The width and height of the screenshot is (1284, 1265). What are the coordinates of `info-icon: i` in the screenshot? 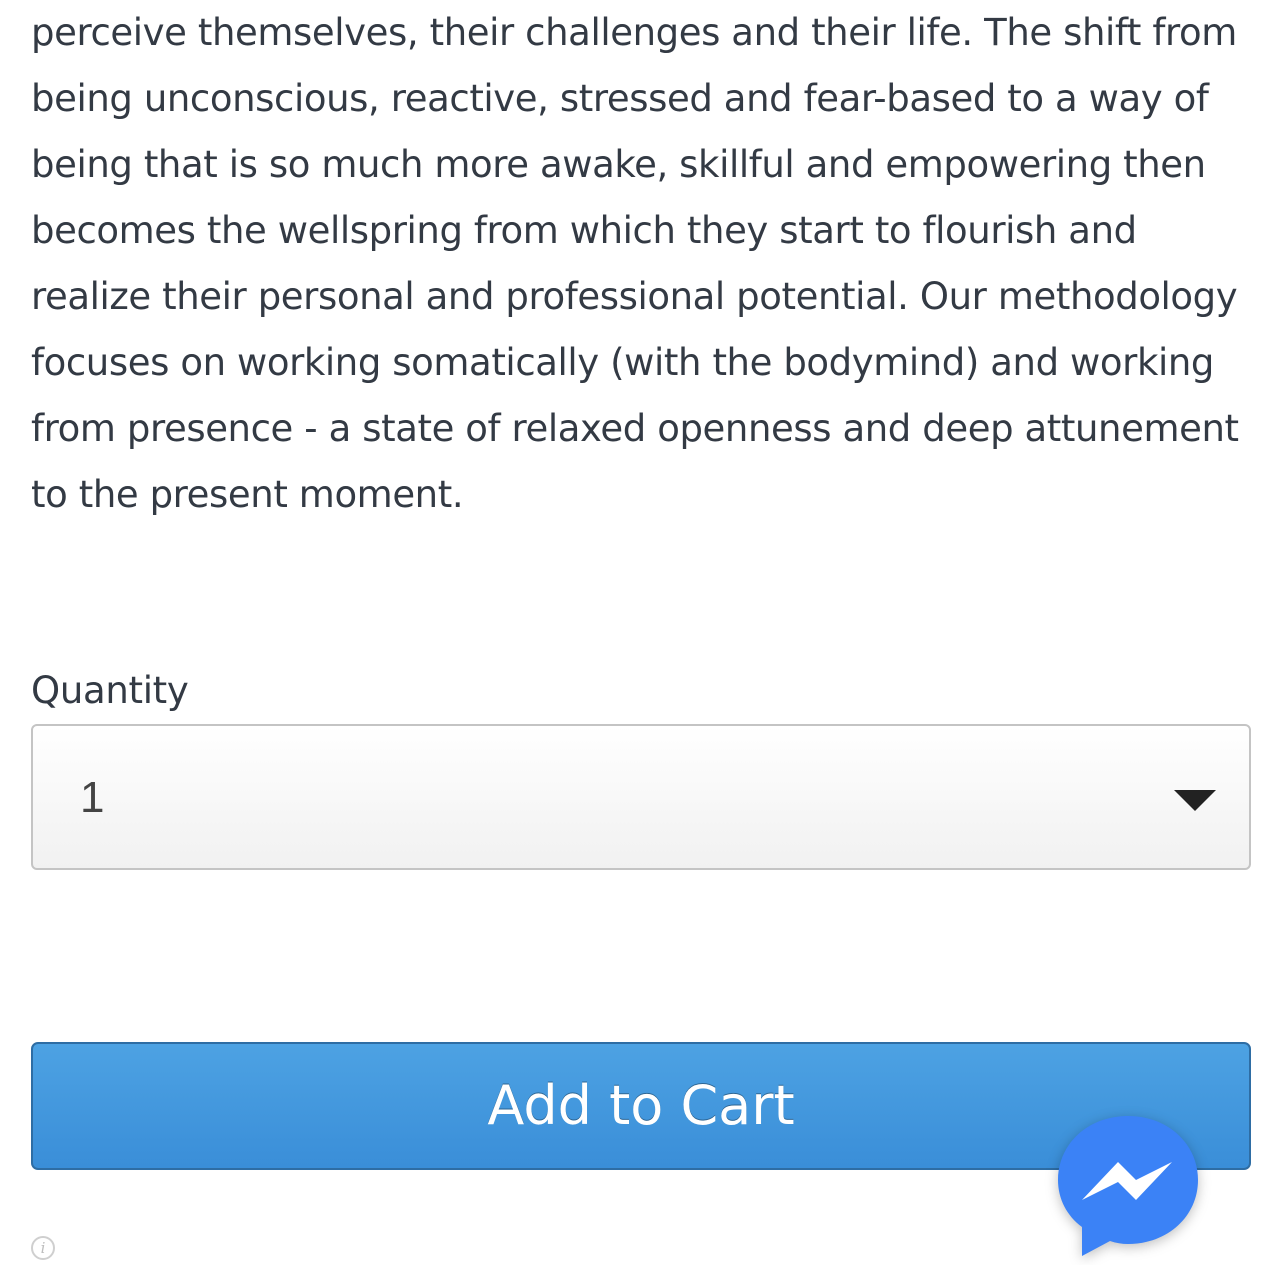 It's located at (43, 1248).